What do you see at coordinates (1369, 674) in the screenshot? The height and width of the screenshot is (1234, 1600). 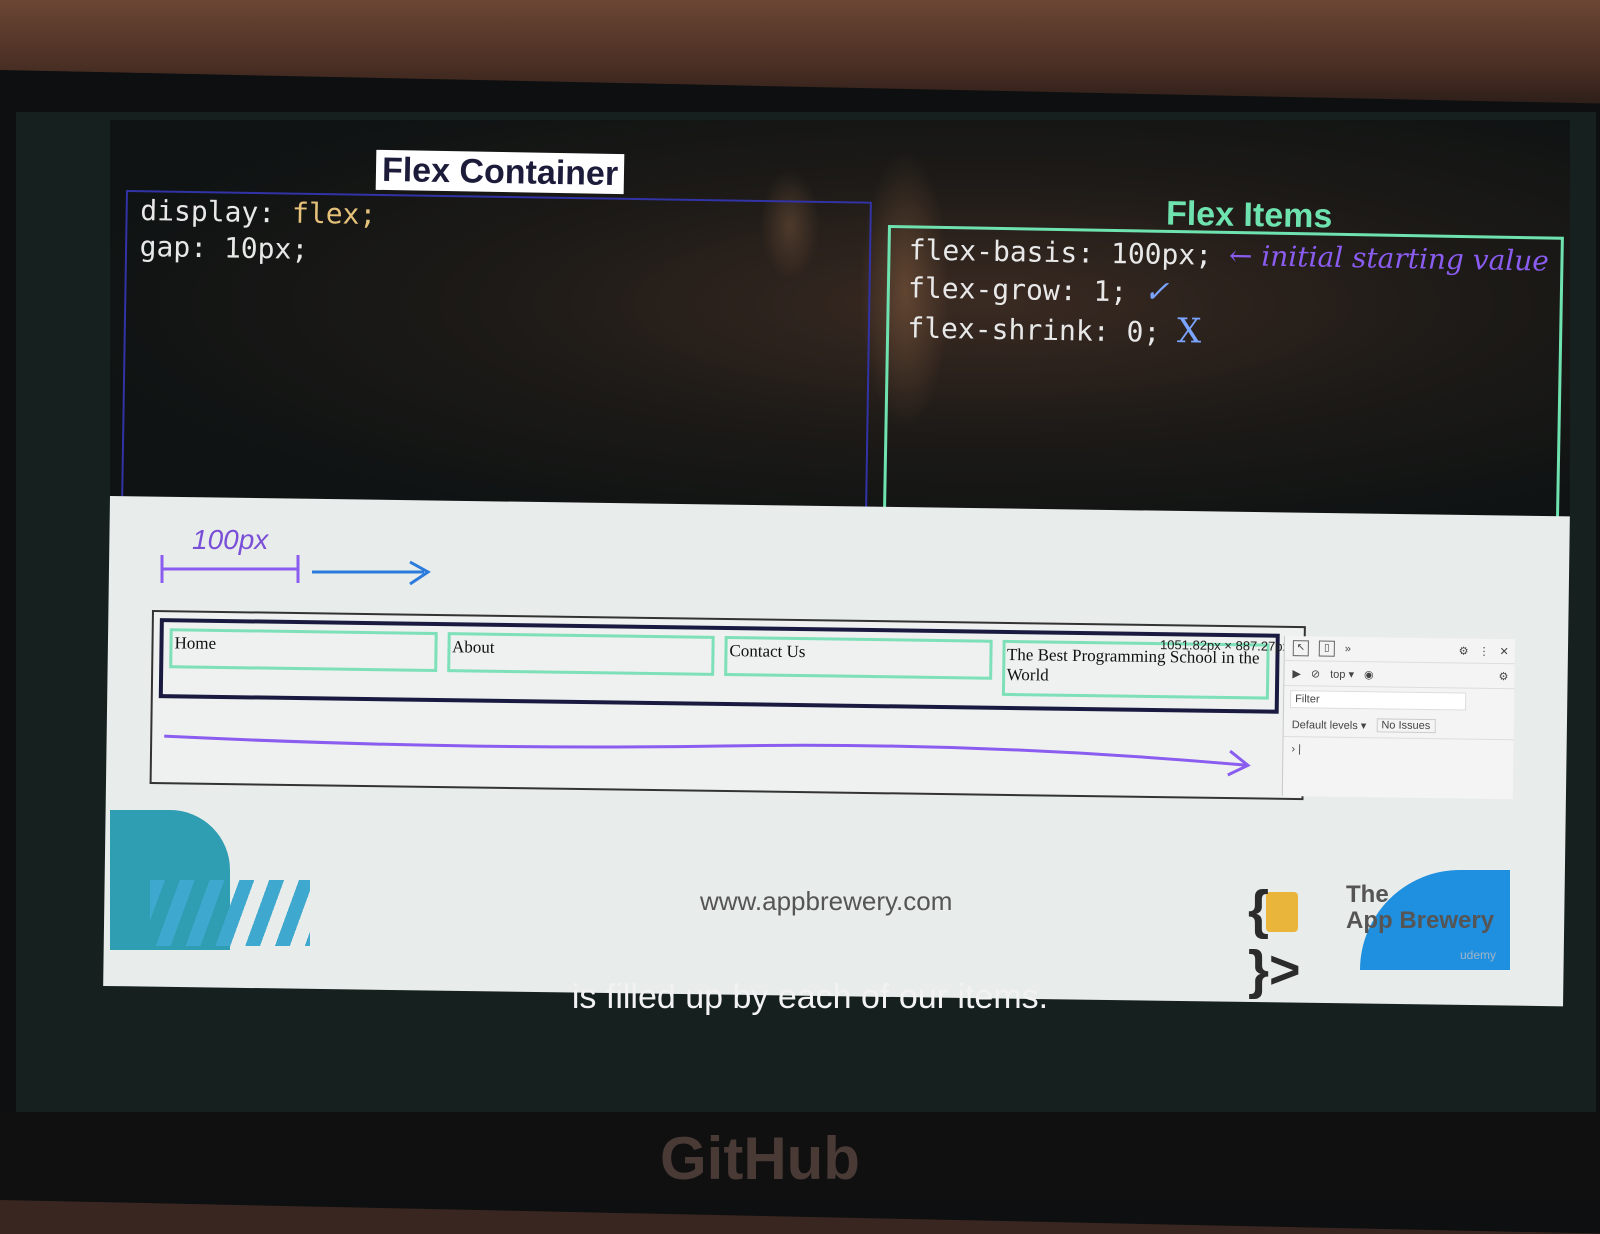 I see `eye-icon: ◉` at bounding box center [1369, 674].